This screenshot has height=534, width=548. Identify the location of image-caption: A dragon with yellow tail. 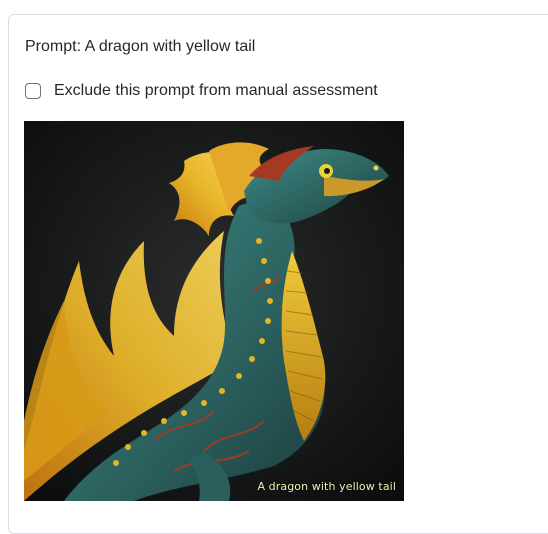
(326, 486).